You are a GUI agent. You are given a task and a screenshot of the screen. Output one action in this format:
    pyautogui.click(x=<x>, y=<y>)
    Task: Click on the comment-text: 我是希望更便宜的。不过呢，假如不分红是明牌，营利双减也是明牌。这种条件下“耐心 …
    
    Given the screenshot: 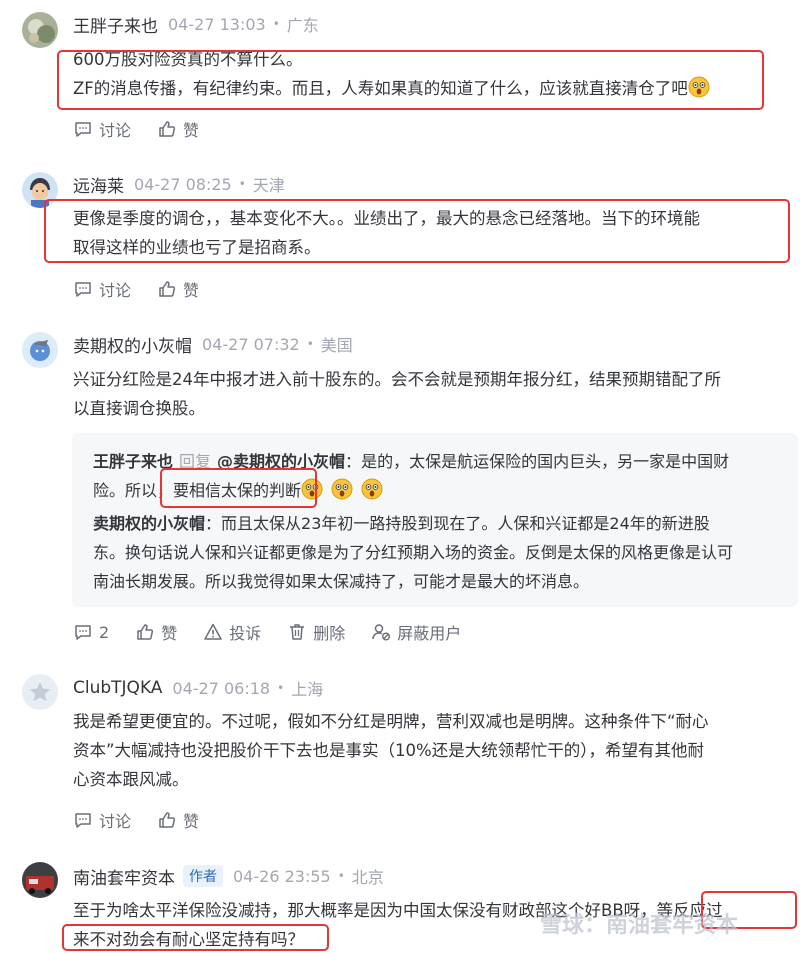 What is the action you would take?
    pyautogui.click(x=433, y=750)
    